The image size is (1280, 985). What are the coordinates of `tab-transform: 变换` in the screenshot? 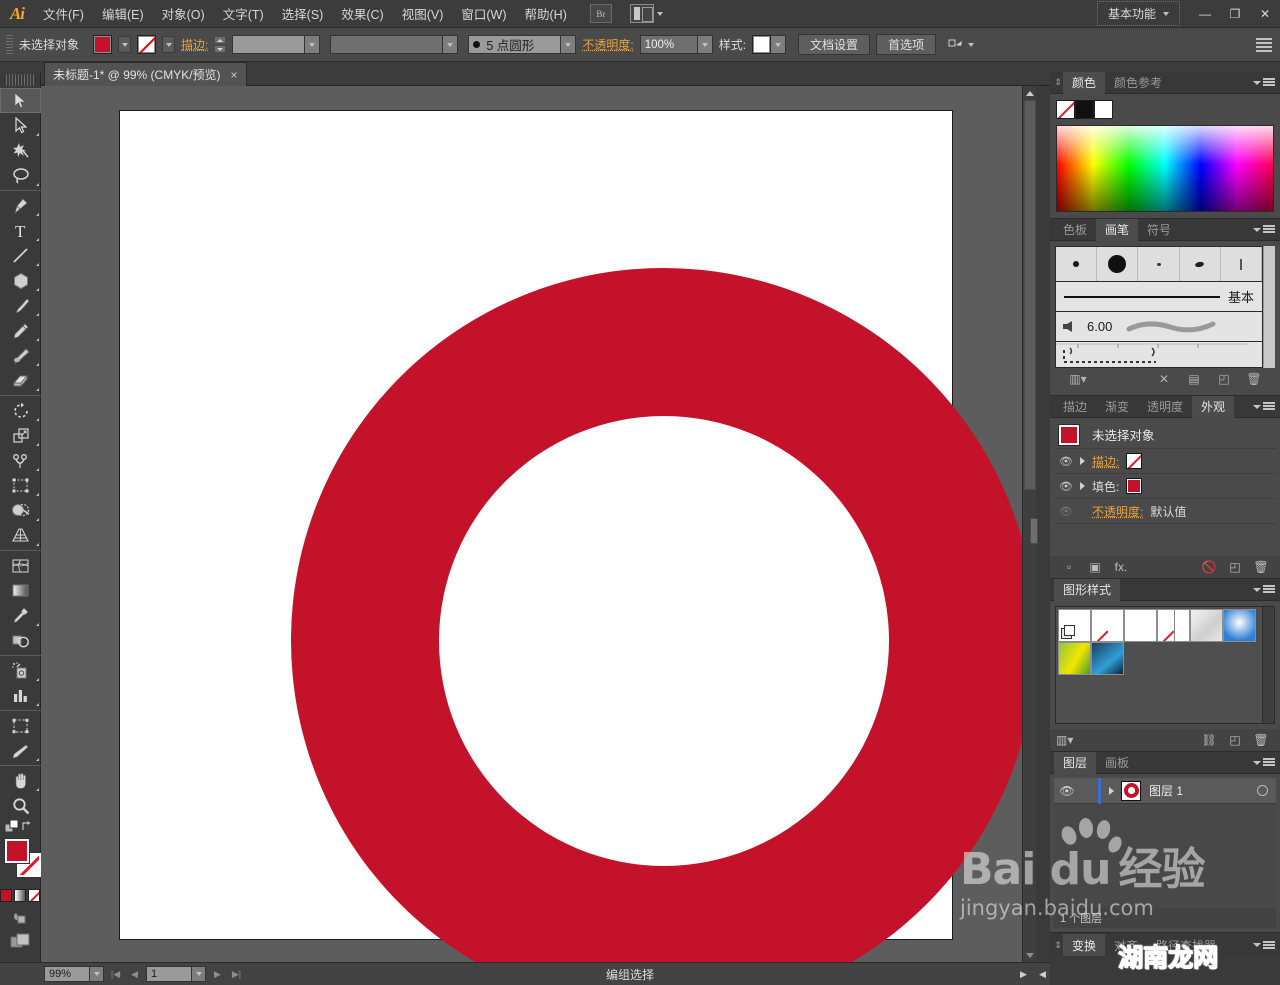 It's located at (1084, 945).